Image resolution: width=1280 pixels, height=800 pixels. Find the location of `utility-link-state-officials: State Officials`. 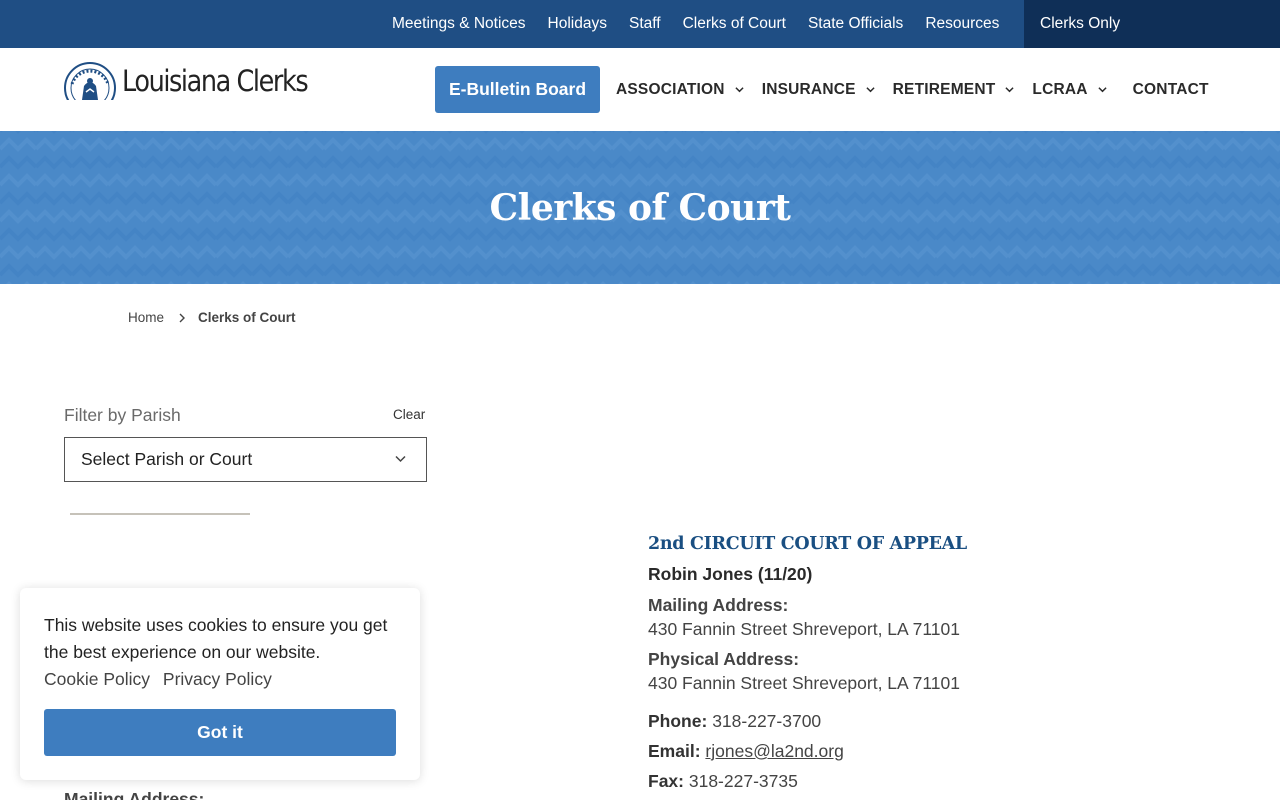

utility-link-state-officials: State Officials is located at coordinates (855, 24).